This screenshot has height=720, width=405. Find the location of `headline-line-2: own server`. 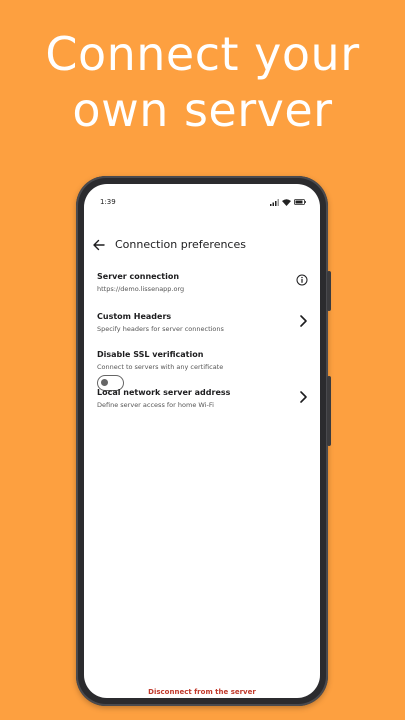

headline-line-2: own server is located at coordinates (202, 110).